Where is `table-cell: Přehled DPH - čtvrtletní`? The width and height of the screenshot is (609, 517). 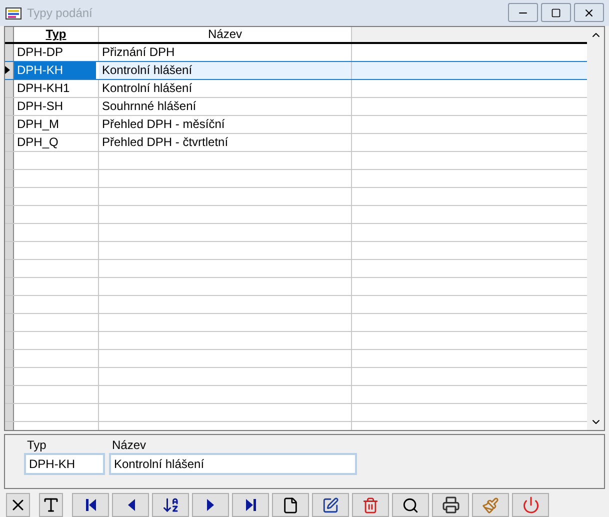 table-cell: Přehled DPH - čtvrtletní is located at coordinates (225, 142).